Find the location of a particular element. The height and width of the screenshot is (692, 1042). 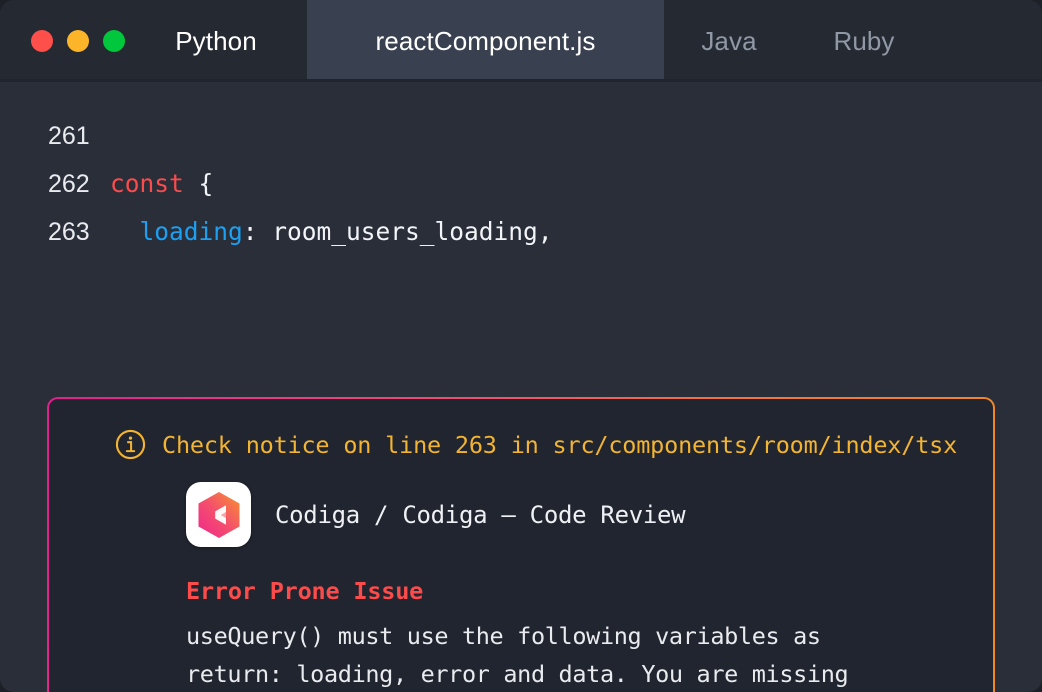

tab-ruby: Ruby is located at coordinates (864, 41).